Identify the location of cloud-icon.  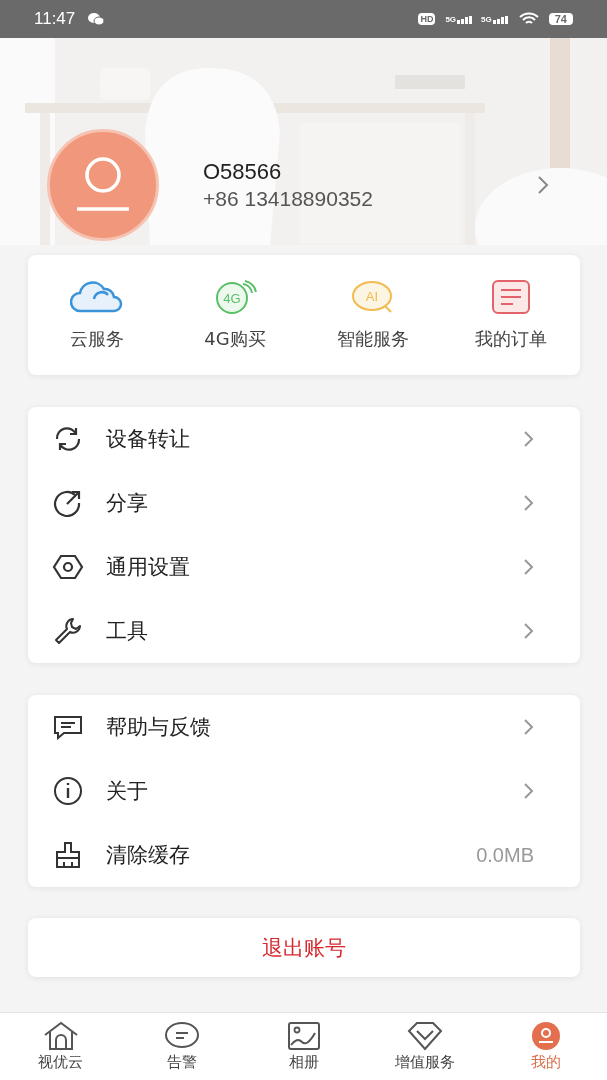
(97, 297).